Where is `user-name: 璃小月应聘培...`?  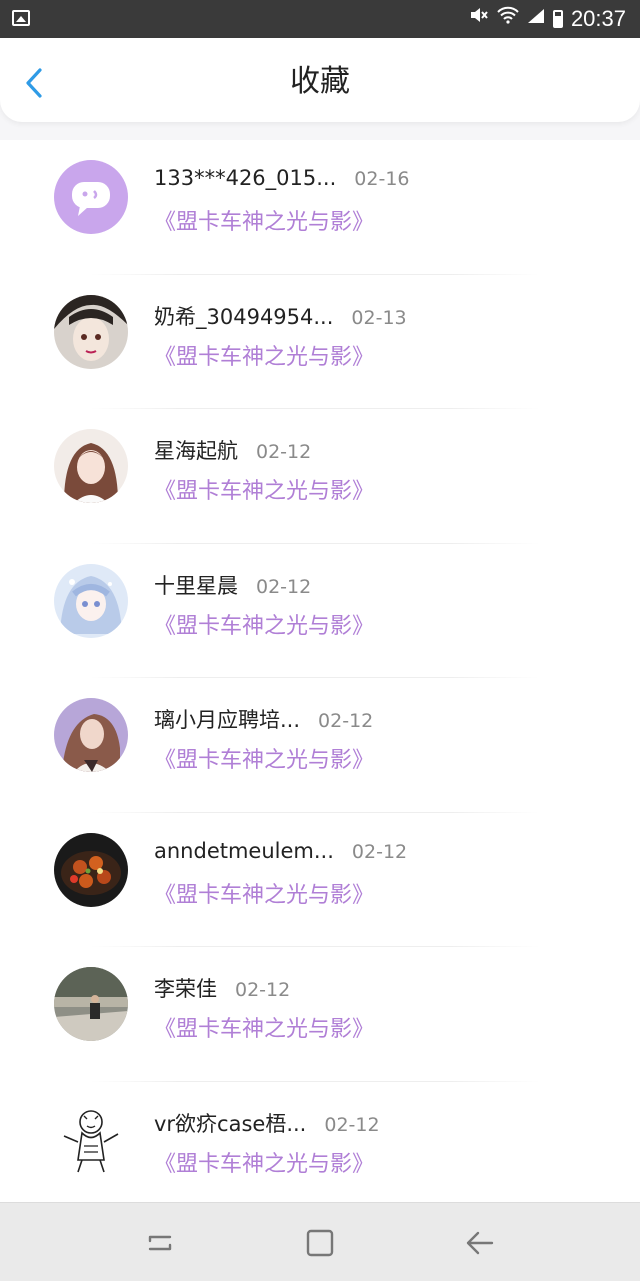 user-name: 璃小月应聘培... is located at coordinates (227, 720).